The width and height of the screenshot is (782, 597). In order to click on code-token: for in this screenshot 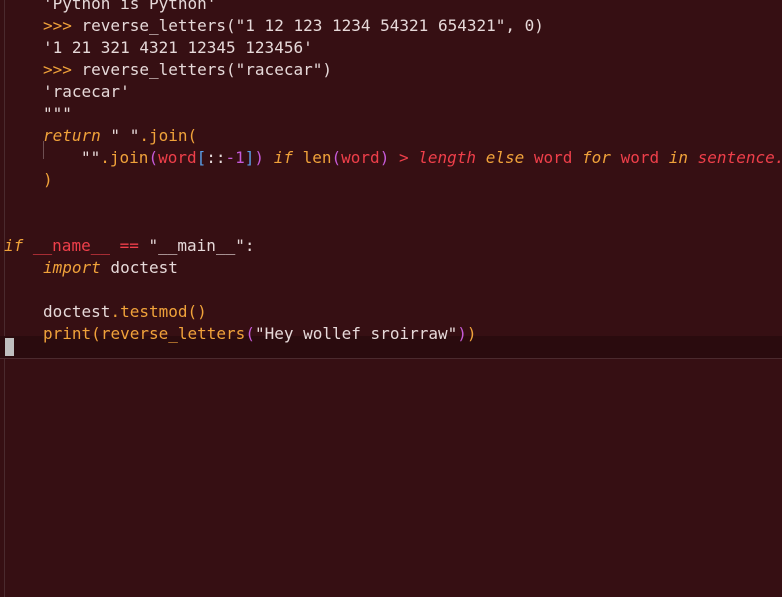, I will do `click(596, 157)`.